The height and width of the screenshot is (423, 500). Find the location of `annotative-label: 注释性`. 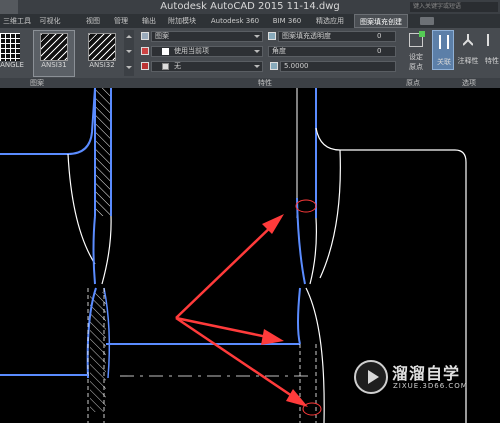

annotative-label: 注释性 is located at coordinates (468, 61).